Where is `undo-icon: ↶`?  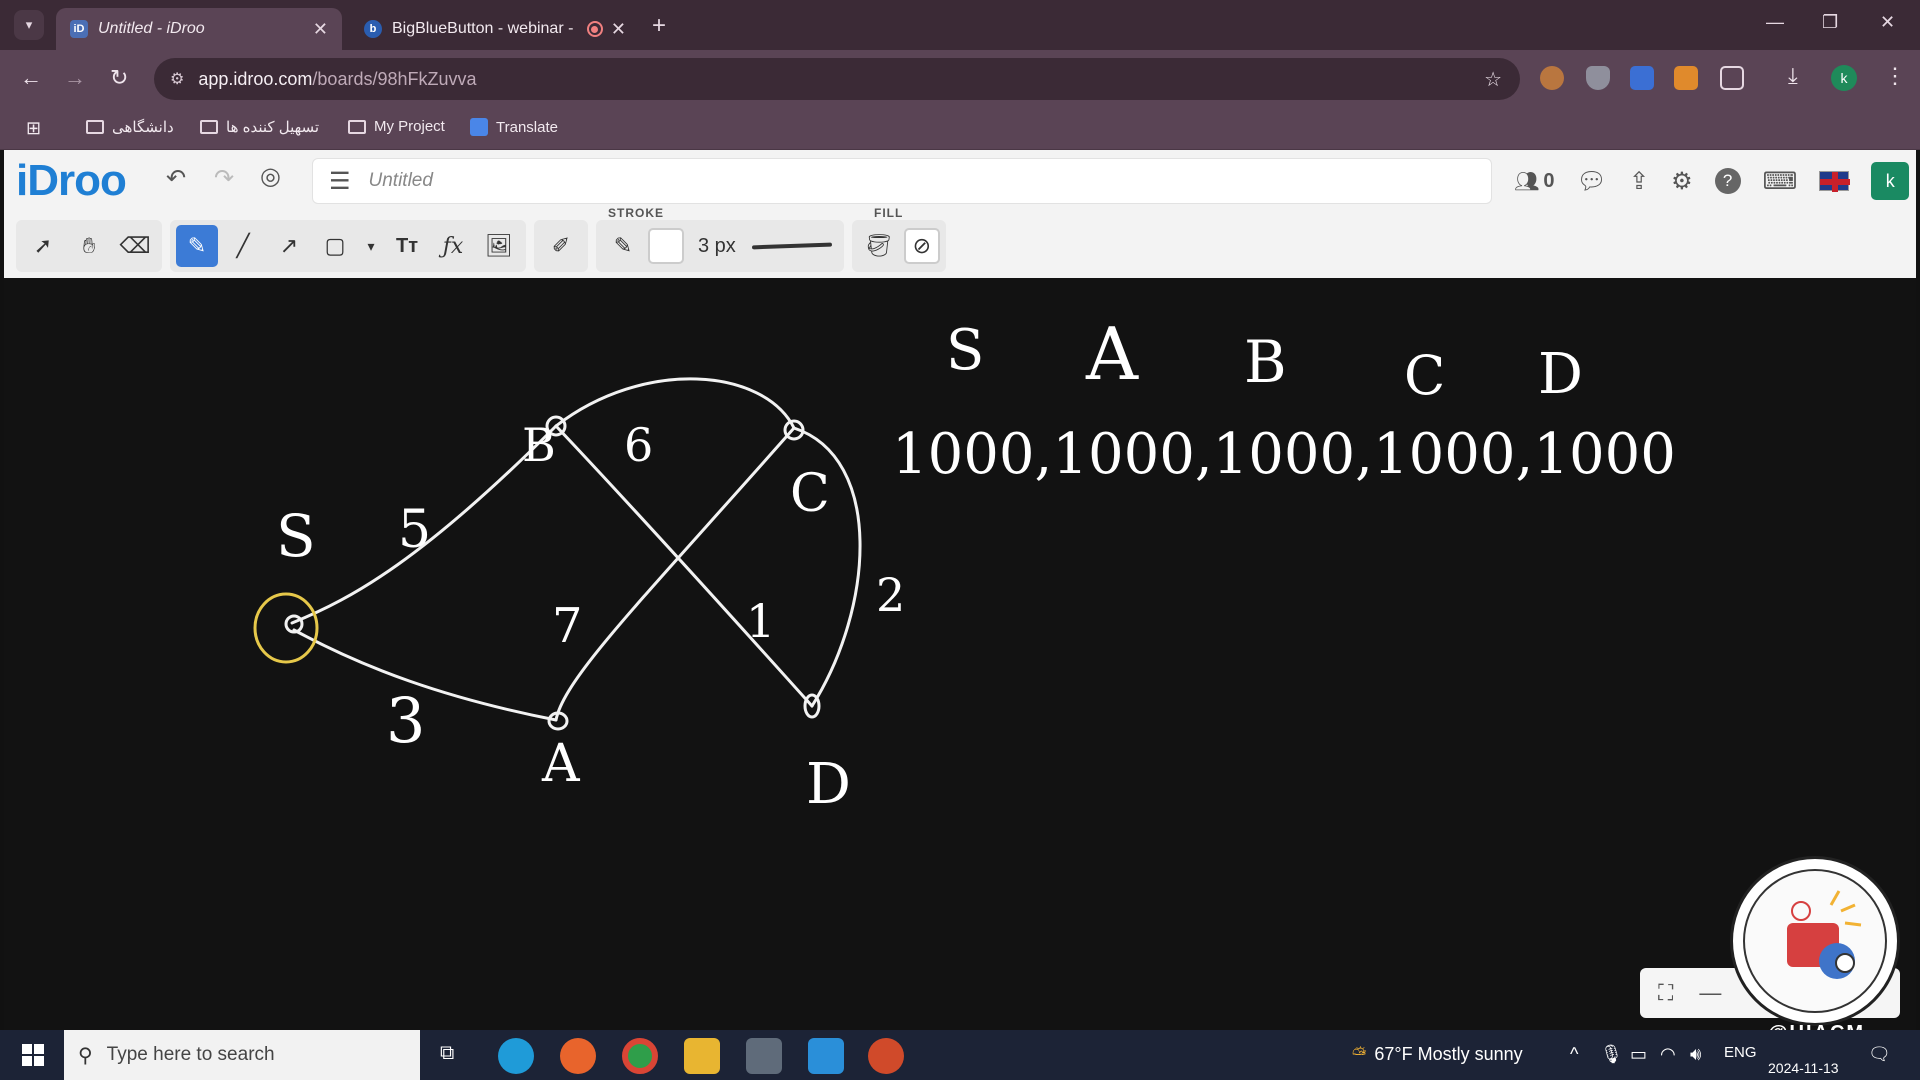
undo-icon: ↶ is located at coordinates (176, 178).